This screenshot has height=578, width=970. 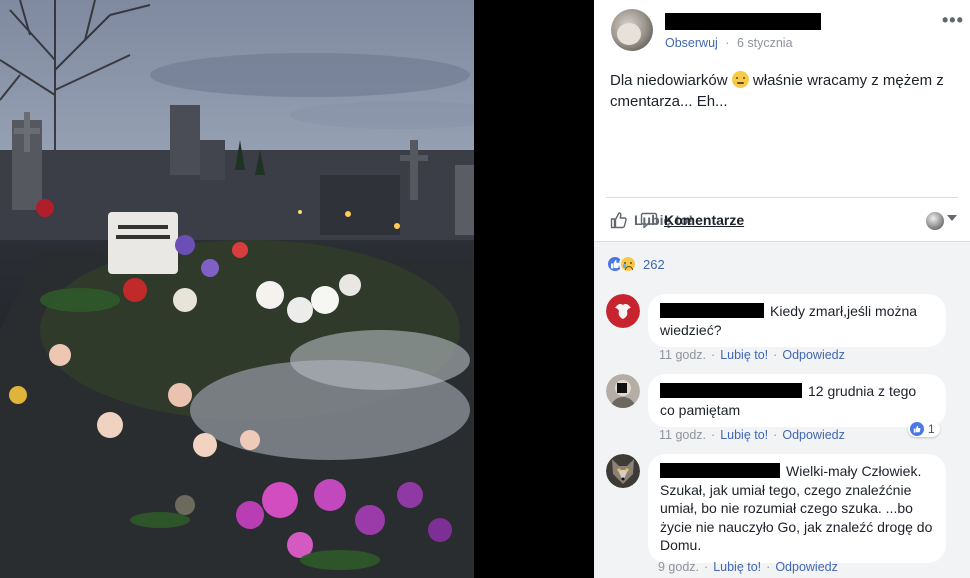 What do you see at coordinates (917, 429) in the screenshot?
I see `like-reaction-icon` at bounding box center [917, 429].